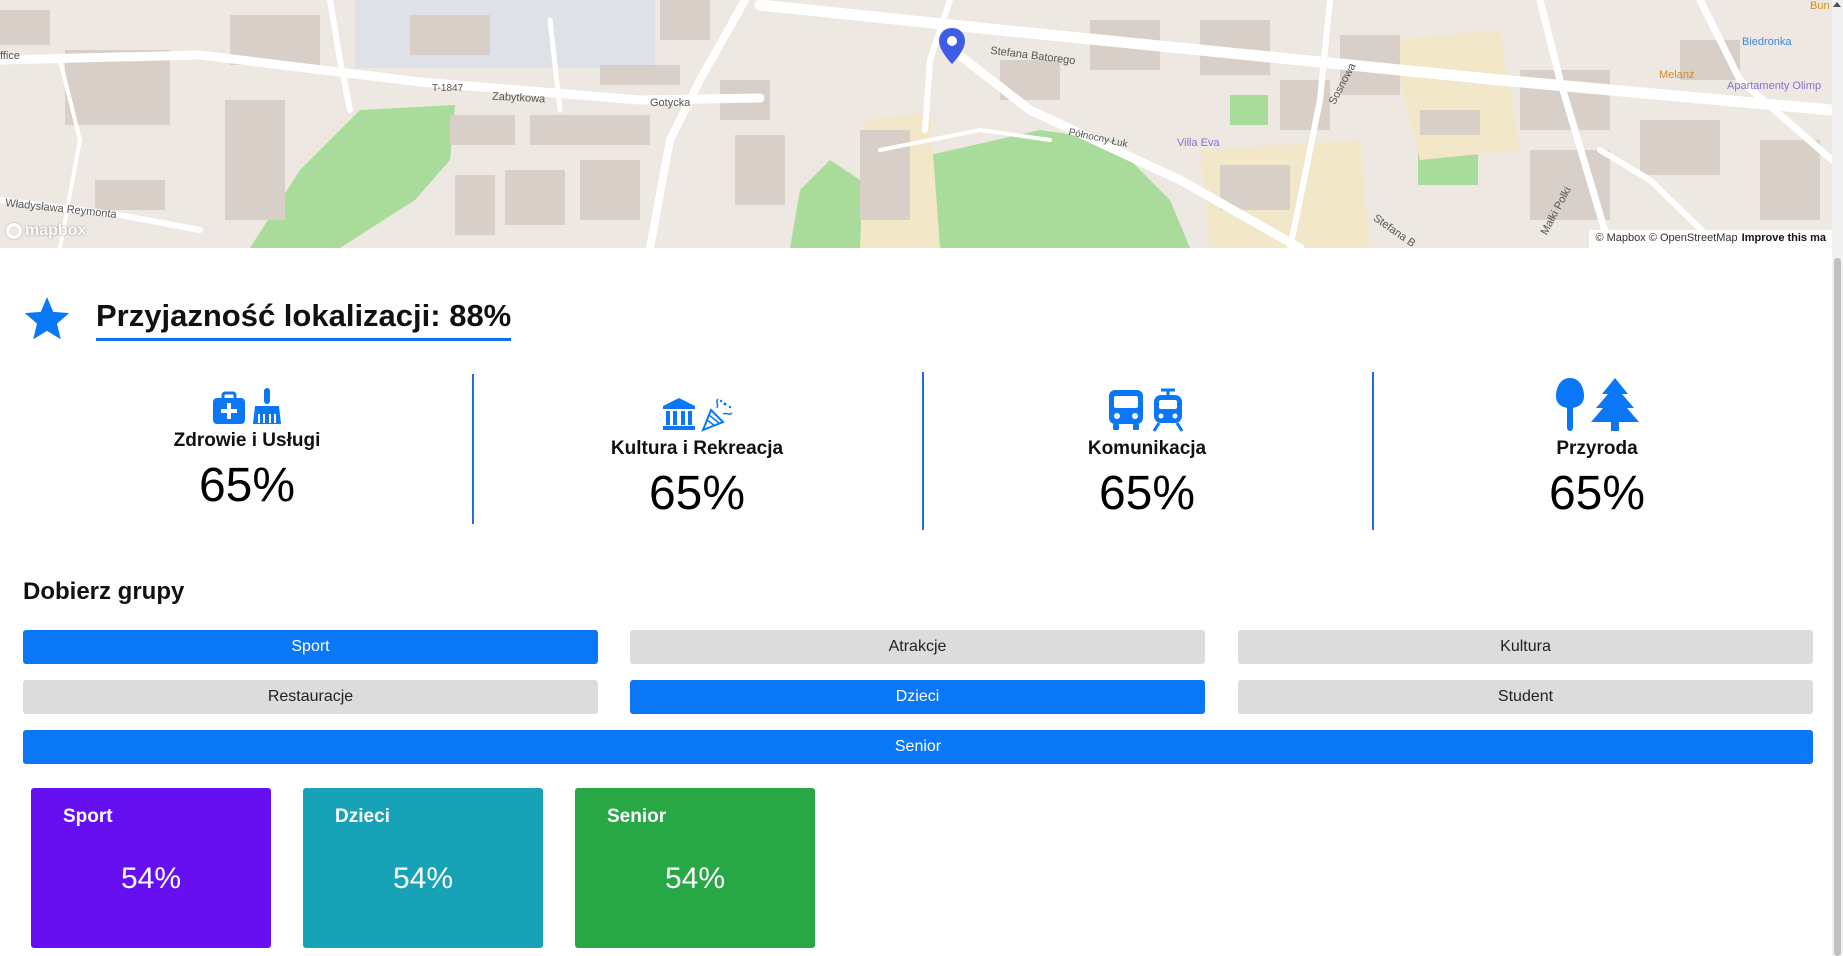 Image resolution: width=1843 pixels, height=956 pixels. Describe the element at coordinates (56, 230) in the screenshot. I see `mapbox-logo-text: mapbox` at that location.